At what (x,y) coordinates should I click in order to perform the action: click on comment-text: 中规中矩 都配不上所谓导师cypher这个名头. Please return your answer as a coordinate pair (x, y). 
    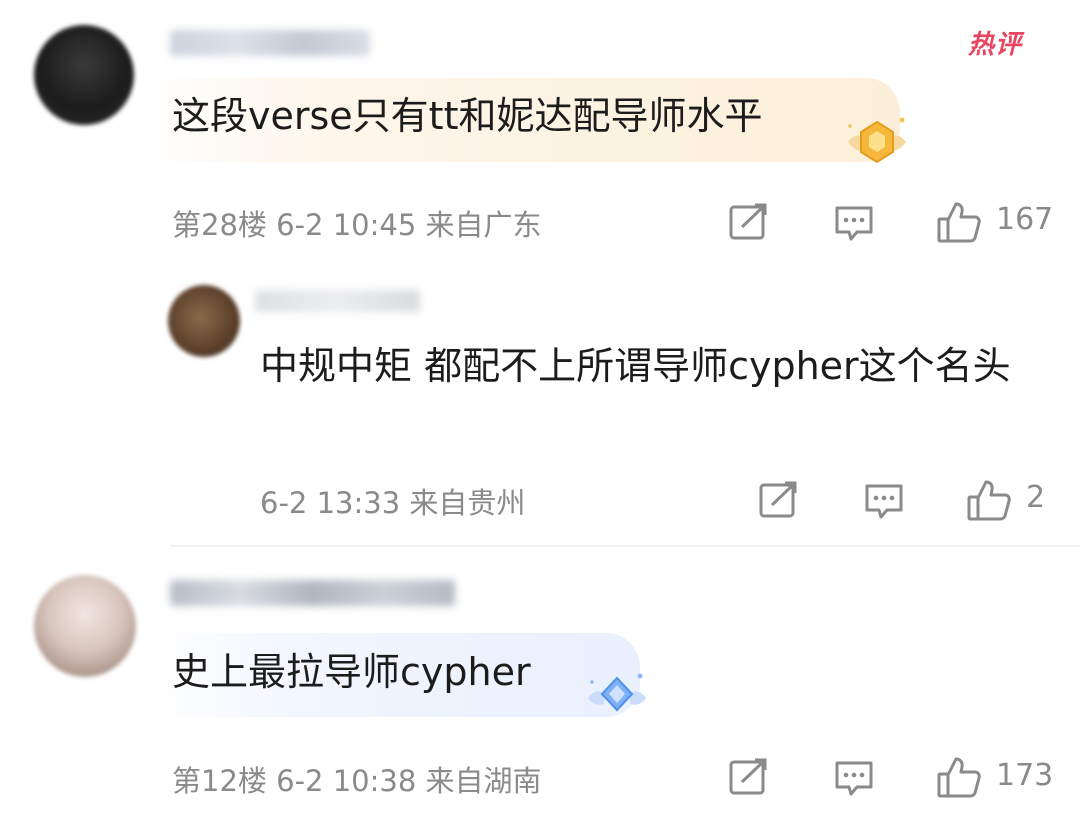
    Looking at the image, I should click on (635, 366).